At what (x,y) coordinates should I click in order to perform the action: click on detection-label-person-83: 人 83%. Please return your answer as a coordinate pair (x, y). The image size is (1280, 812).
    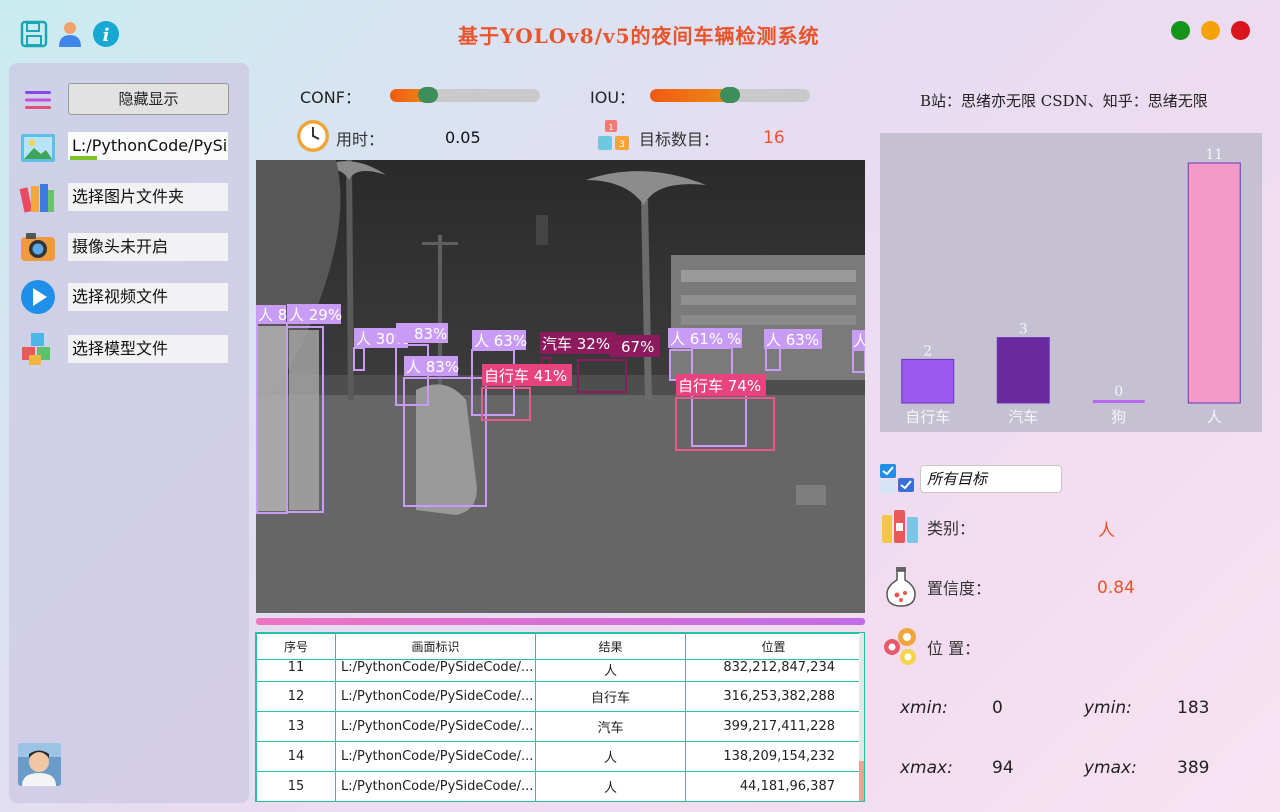
    Looking at the image, I should click on (431, 366).